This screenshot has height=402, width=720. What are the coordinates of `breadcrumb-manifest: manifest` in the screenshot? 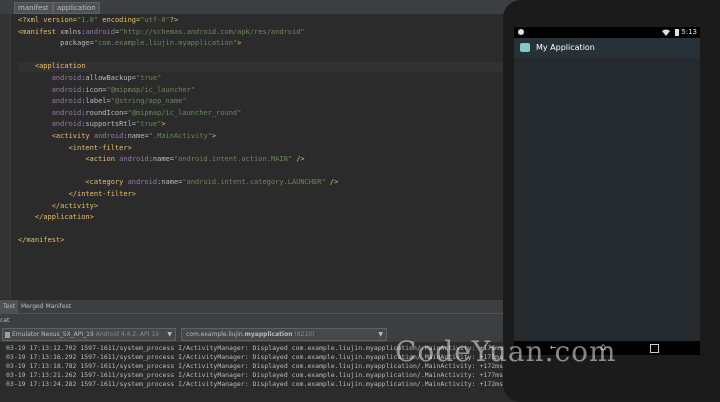 It's located at (33, 8).